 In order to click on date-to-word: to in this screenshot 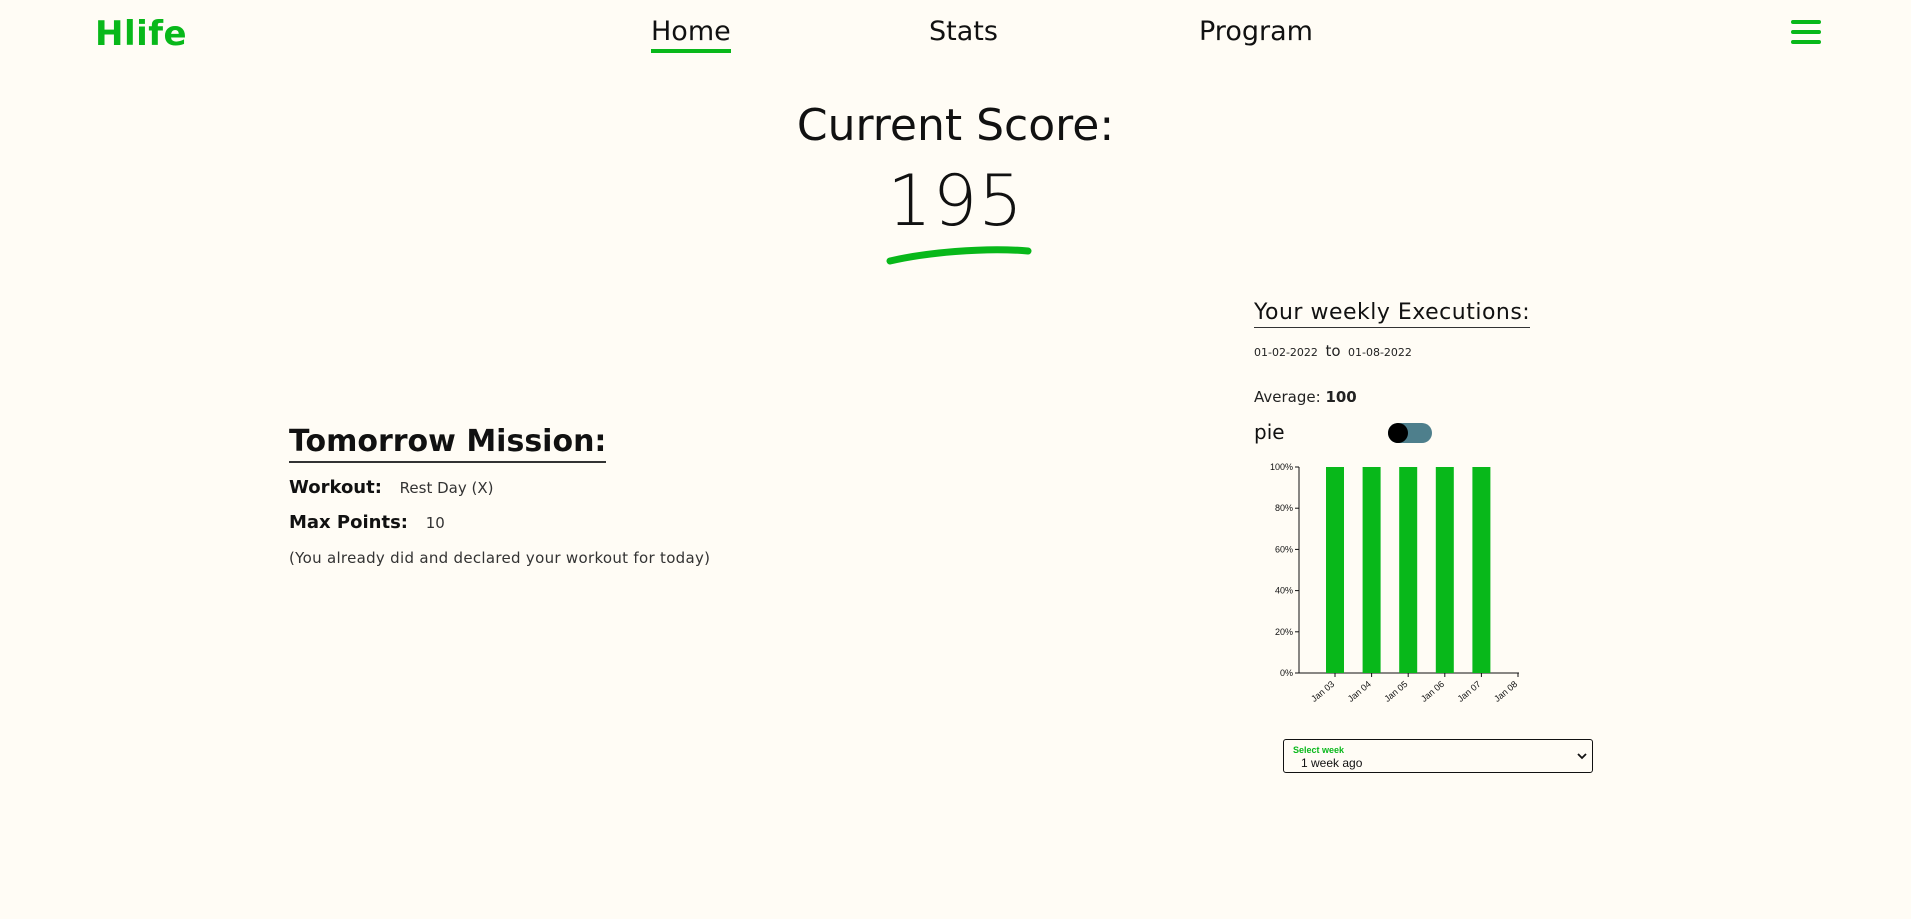, I will do `click(1333, 351)`.